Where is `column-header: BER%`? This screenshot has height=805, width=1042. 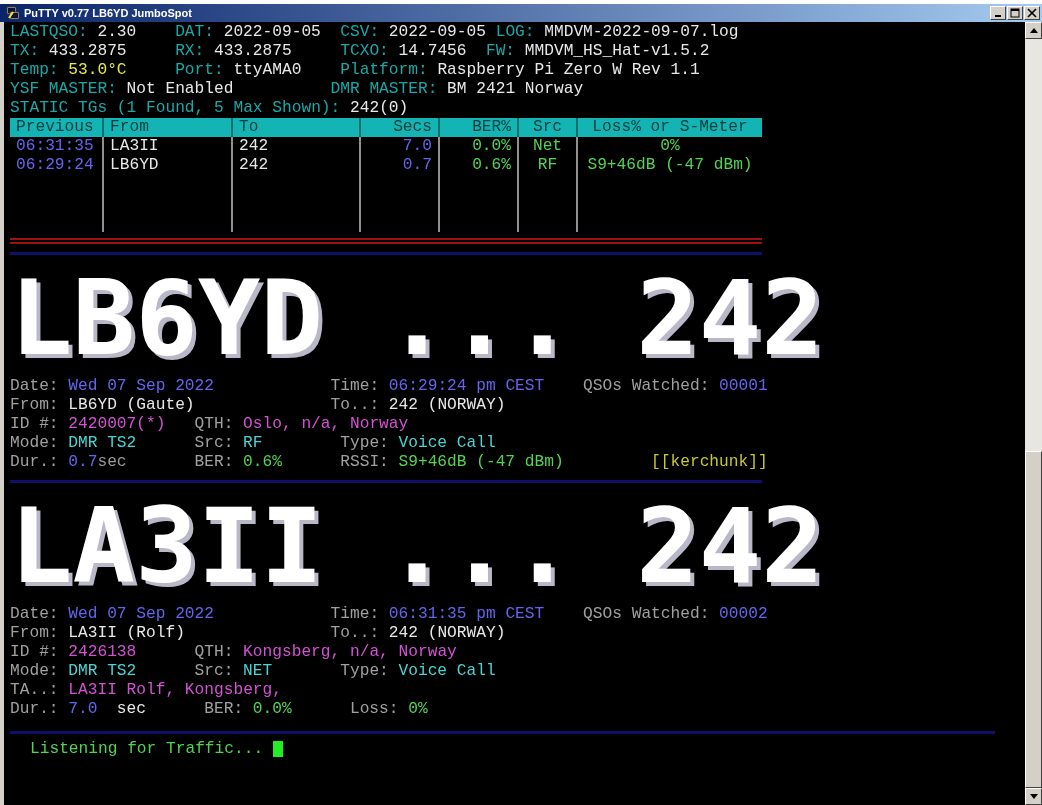
column-header: BER% is located at coordinates (479, 127).